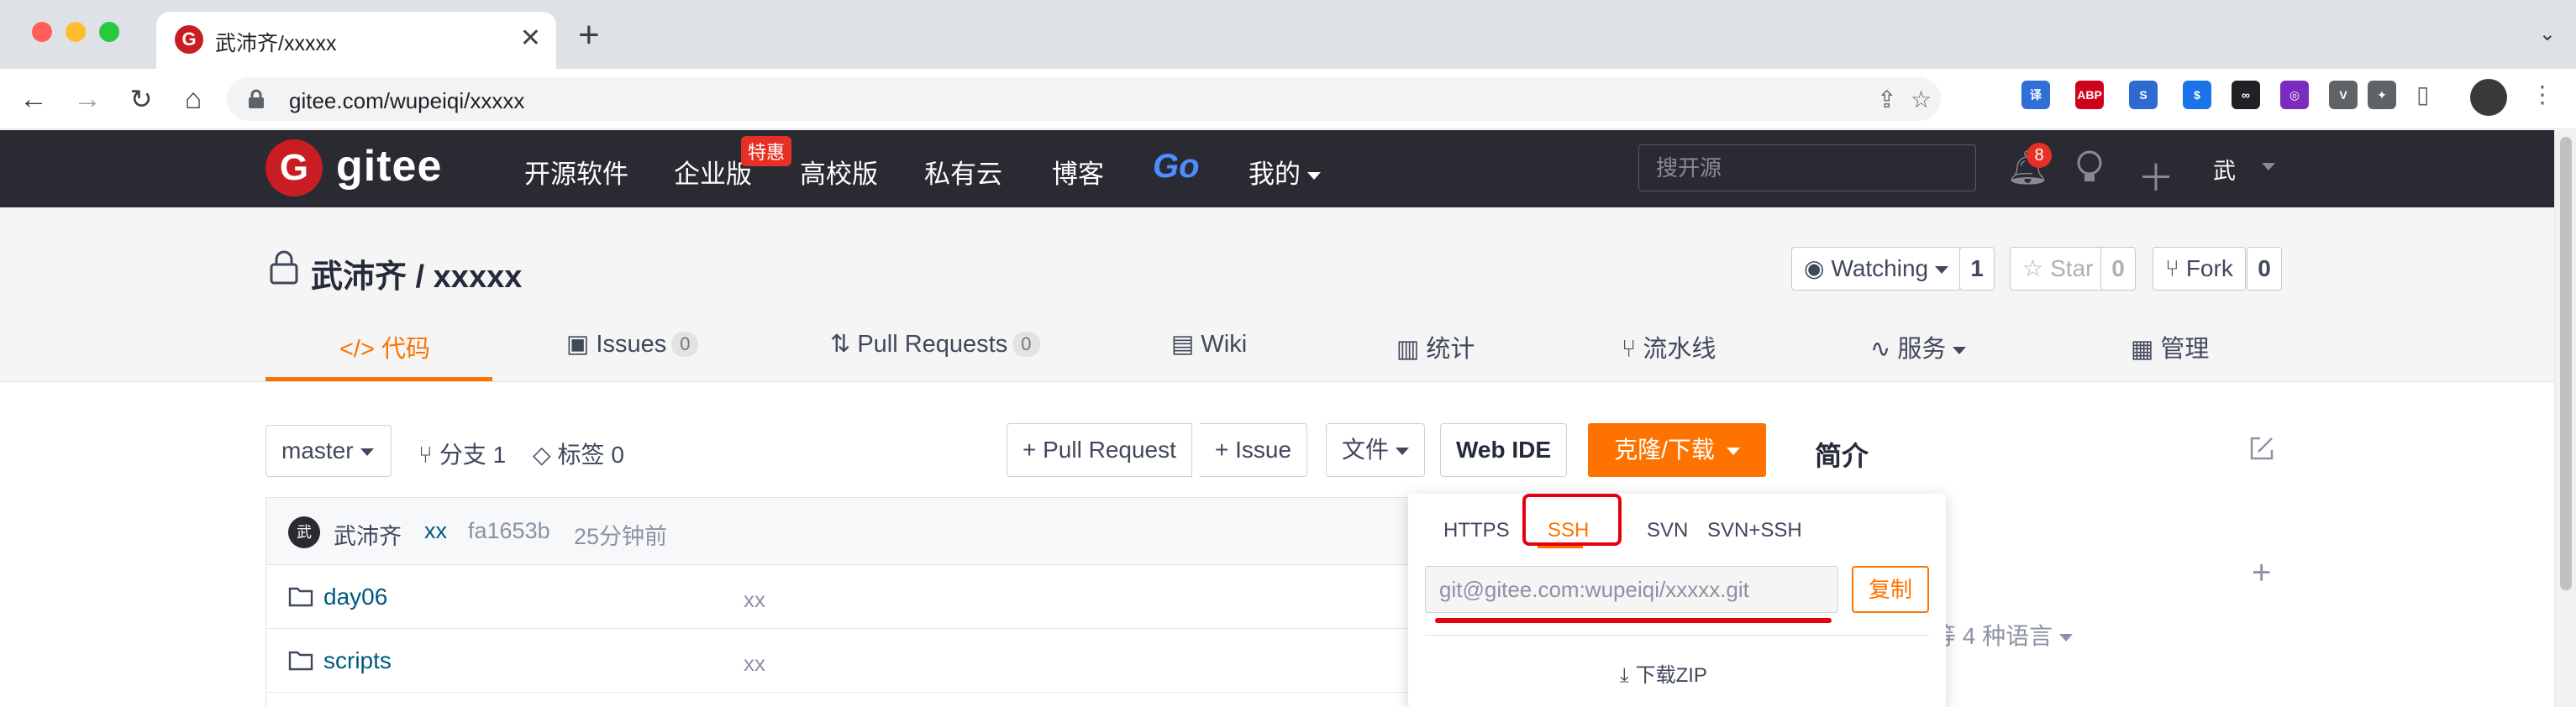 Image resolution: width=2576 pixels, height=707 pixels. Describe the element at coordinates (42, 32) in the screenshot. I see `window-close-button` at that location.